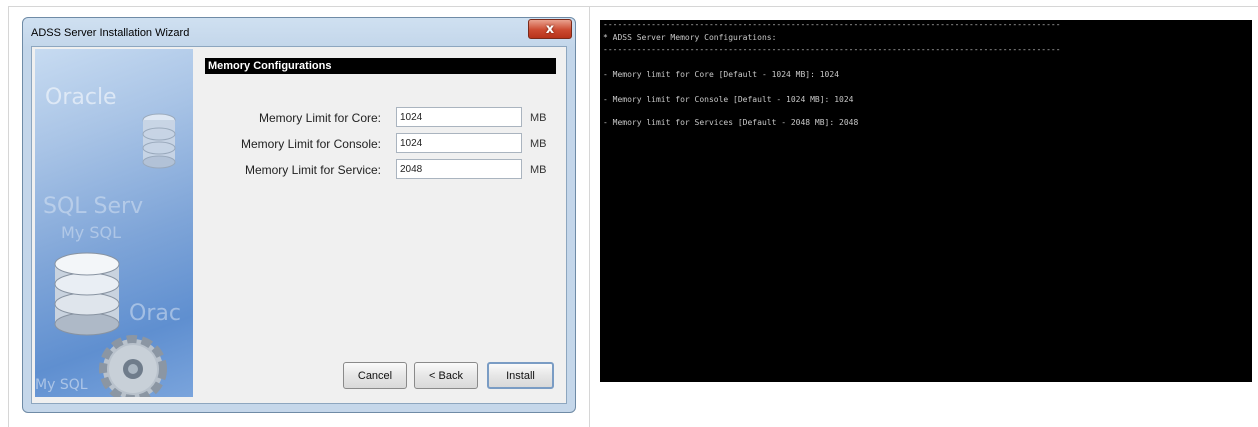 The width and height of the screenshot is (1258, 427). Describe the element at coordinates (312, 170) in the screenshot. I see `service-memory-label: Memory Limit for Service:` at that location.